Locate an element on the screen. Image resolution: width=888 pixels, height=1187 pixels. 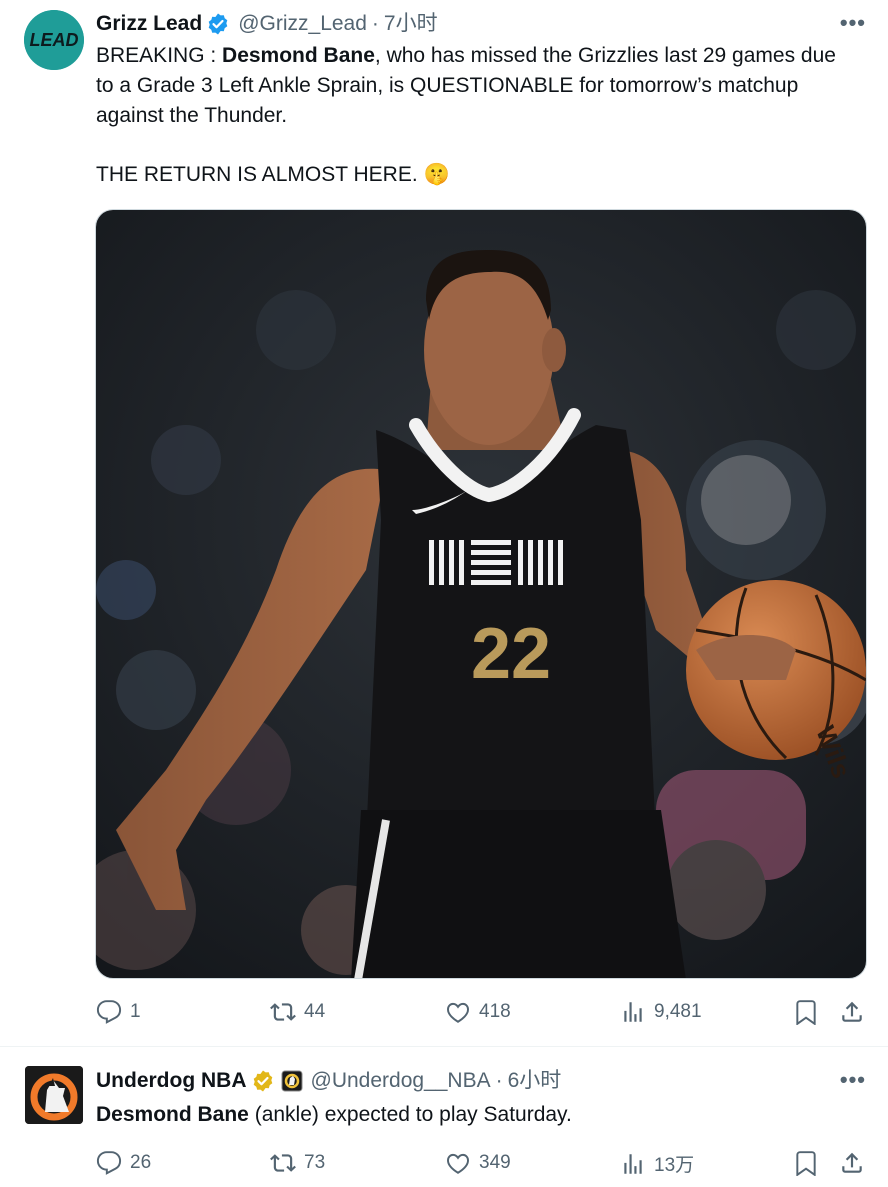
views-button: 13万 is located at coordinates (657, 1163).